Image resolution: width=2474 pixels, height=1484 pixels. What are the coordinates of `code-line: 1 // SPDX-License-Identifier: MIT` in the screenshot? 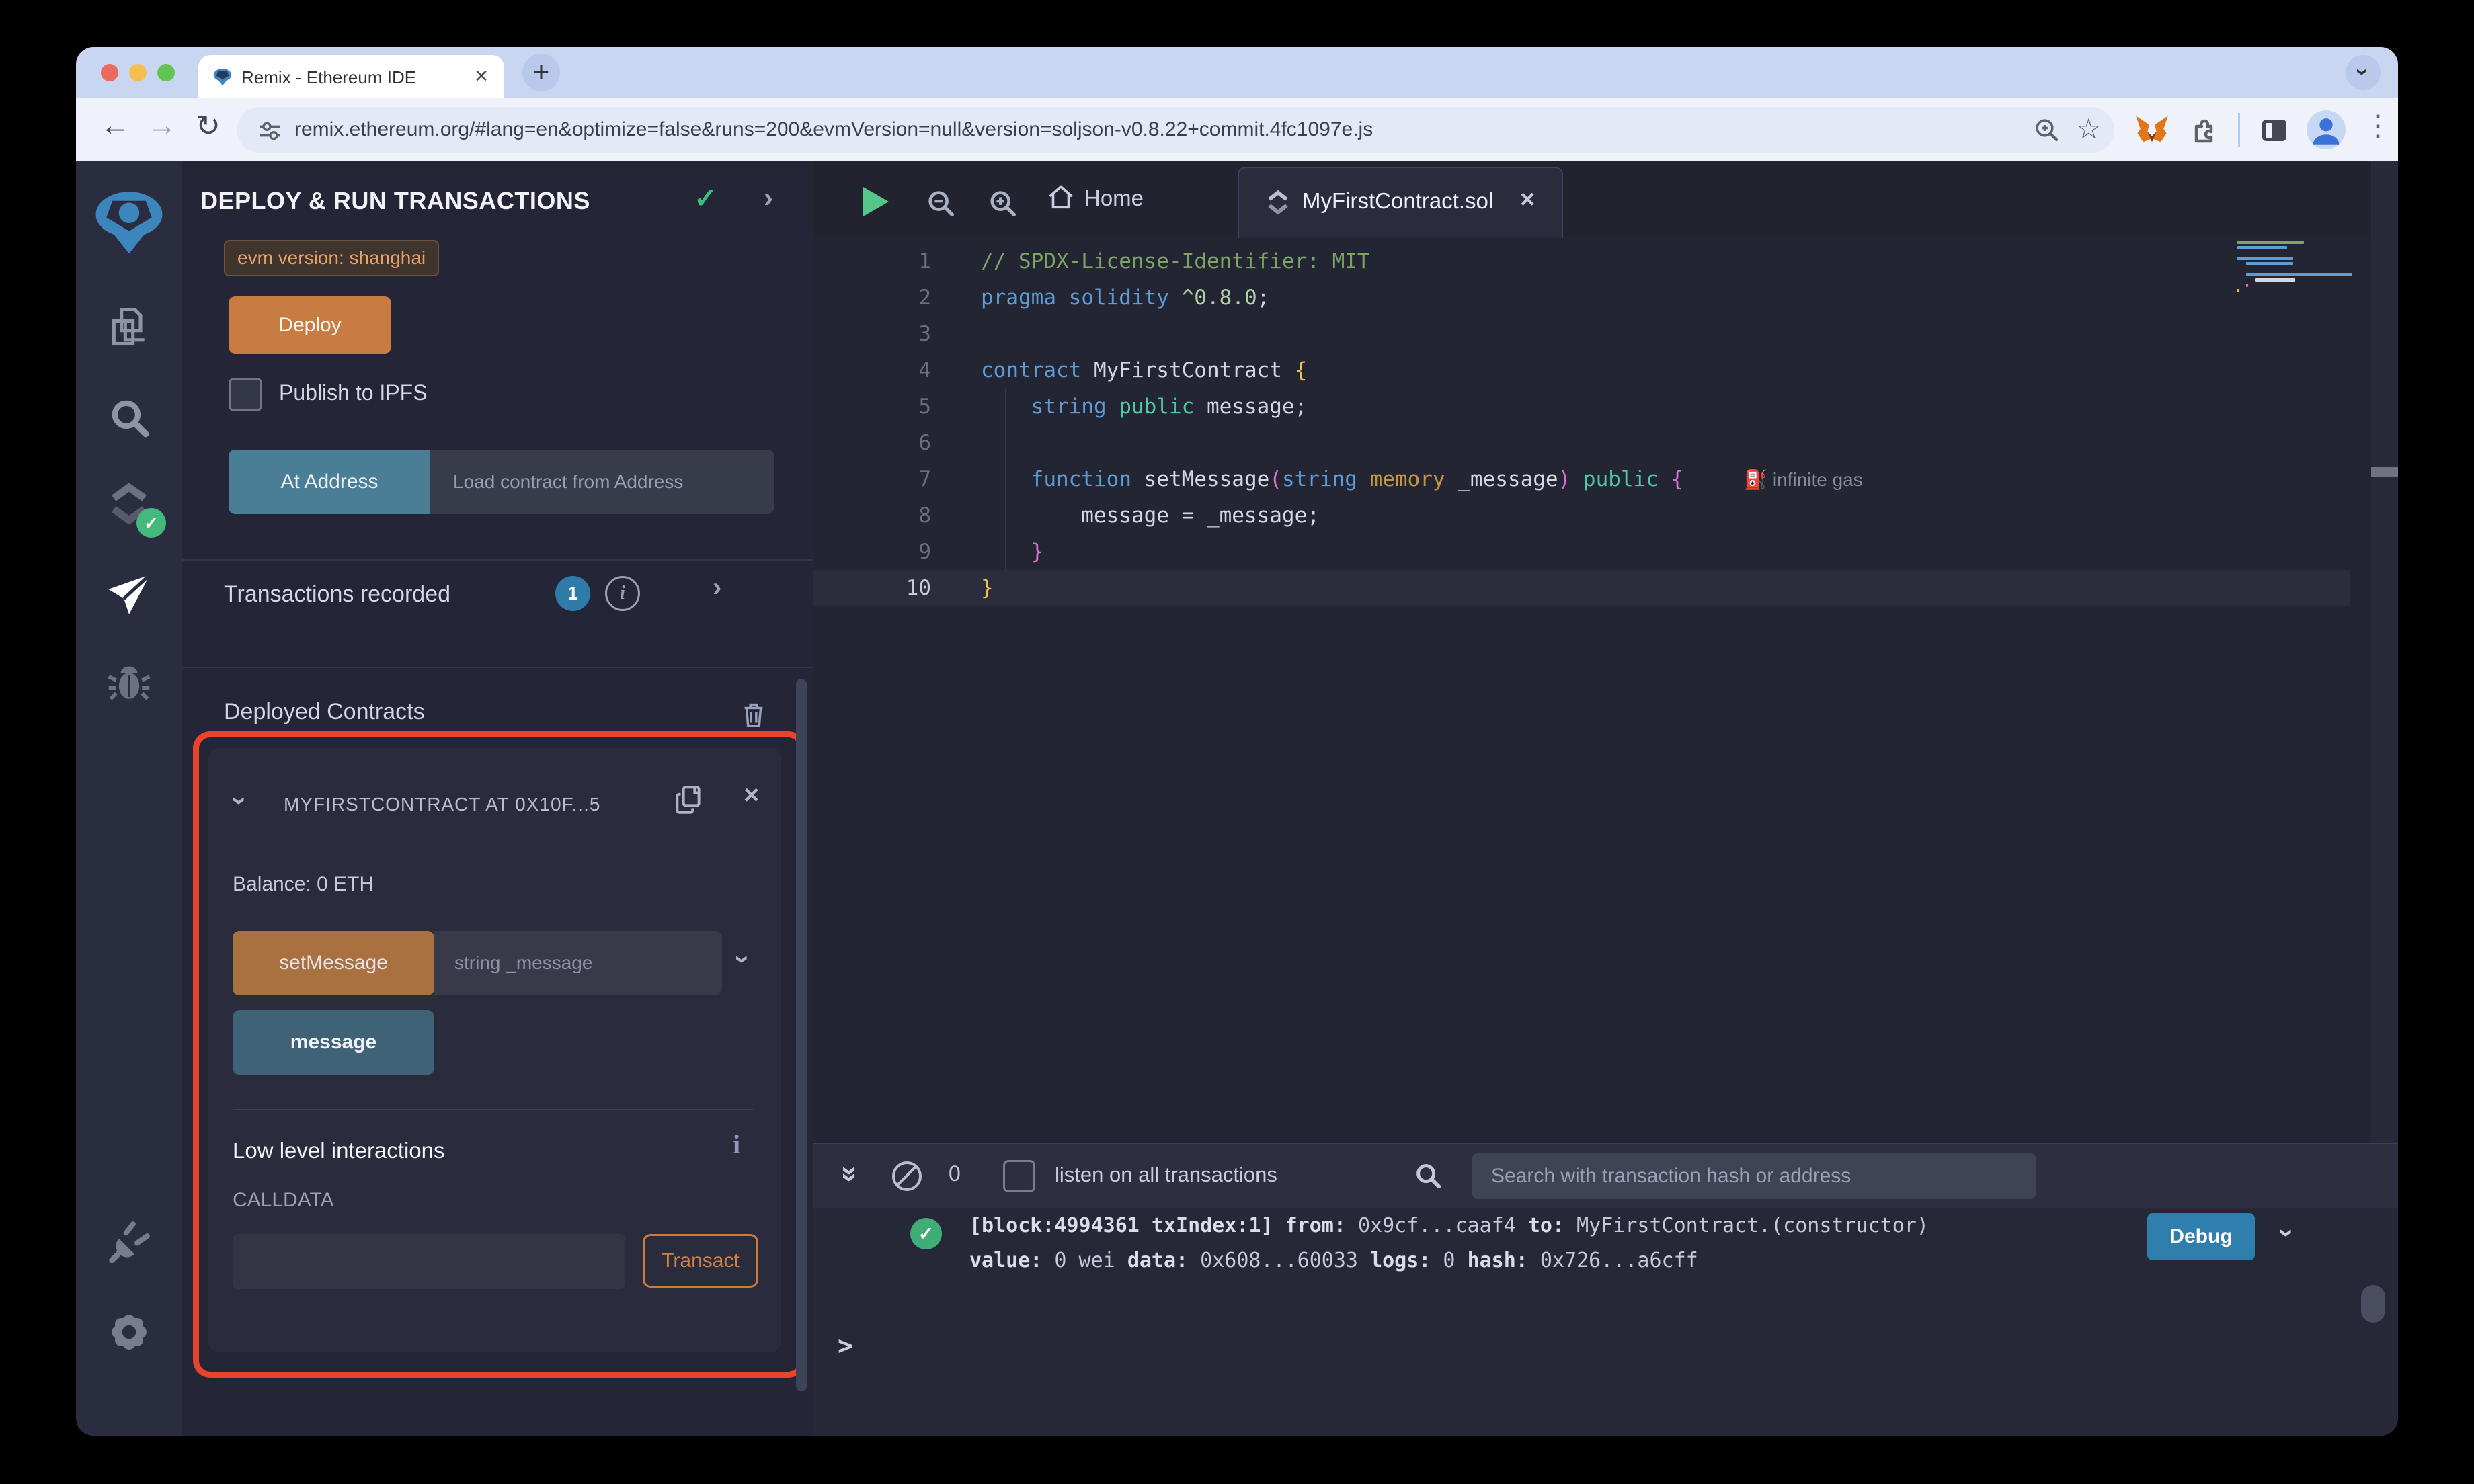 It's located at (1581, 261).